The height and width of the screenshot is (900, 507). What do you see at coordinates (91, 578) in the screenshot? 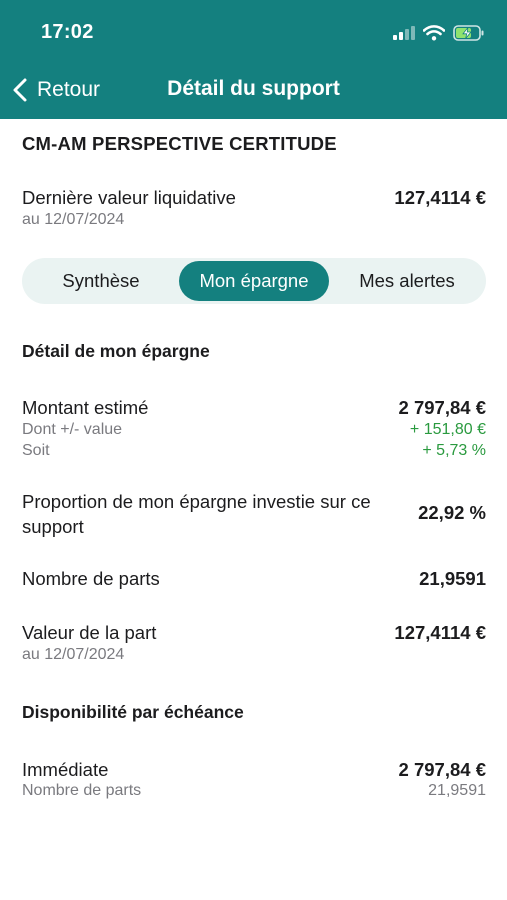
I see `units-label: Nombre de parts` at bounding box center [91, 578].